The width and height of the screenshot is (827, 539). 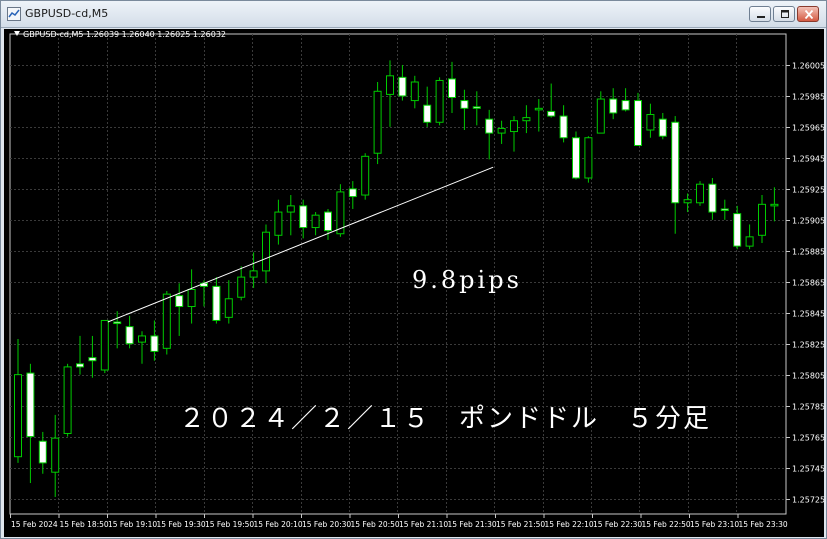 I want to click on maximize-button, so click(x=784, y=14).